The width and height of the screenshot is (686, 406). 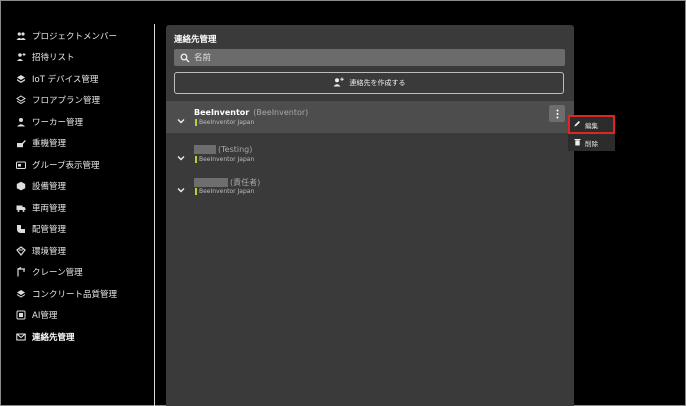 I want to click on sidebar-item-environment: 環境管理, so click(x=41, y=251).